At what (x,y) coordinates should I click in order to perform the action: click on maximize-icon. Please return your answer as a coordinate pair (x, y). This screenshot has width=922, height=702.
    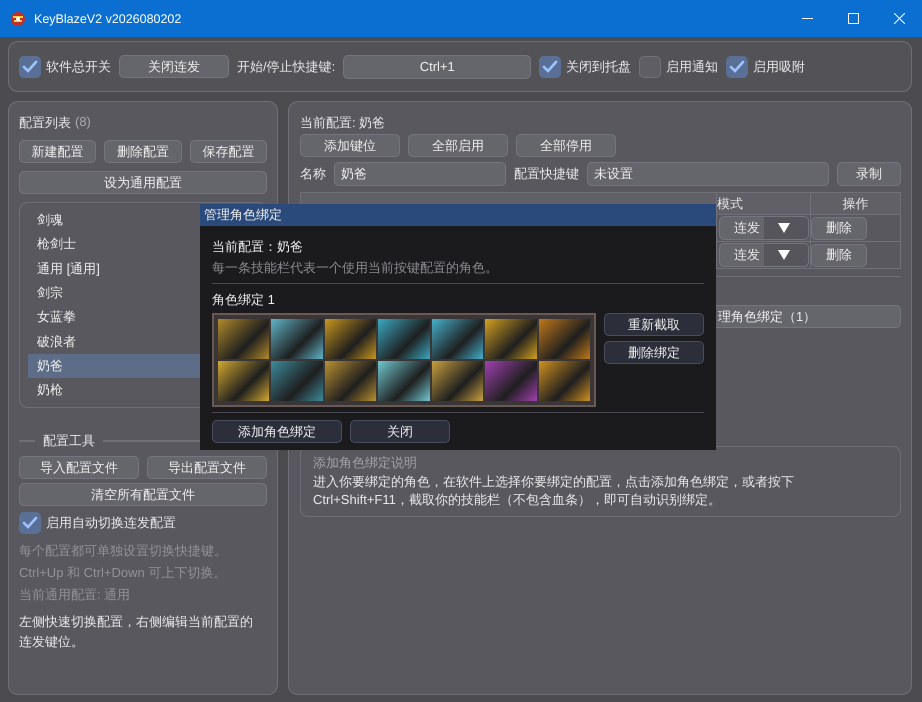
    Looking at the image, I should click on (853, 18).